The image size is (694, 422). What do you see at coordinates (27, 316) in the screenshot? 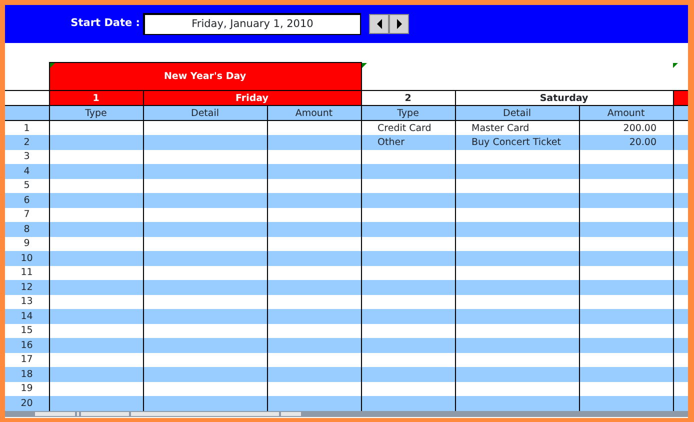
I see `row-number: 14` at bounding box center [27, 316].